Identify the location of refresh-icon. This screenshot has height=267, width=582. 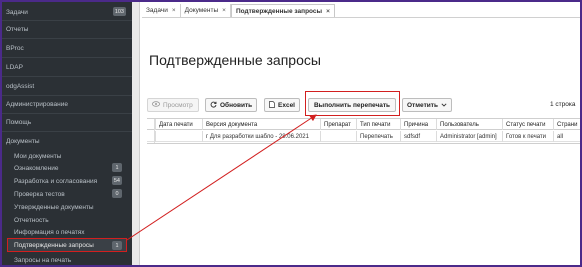
(213, 105).